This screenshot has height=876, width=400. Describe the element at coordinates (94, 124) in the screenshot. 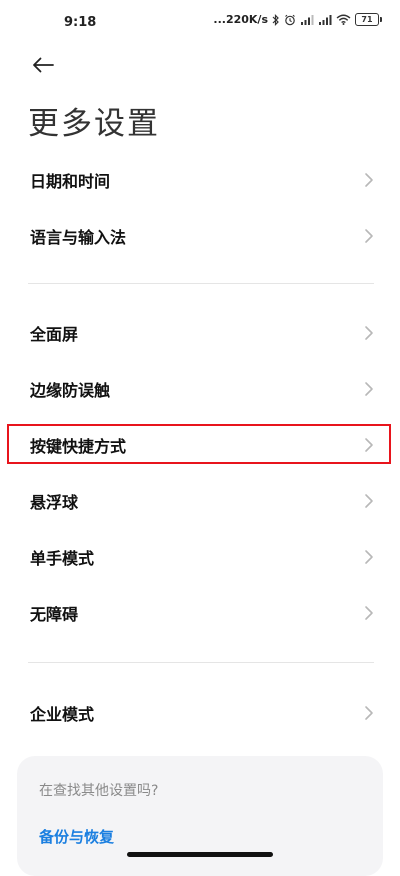

I see `page-title: 更多设置` at that location.